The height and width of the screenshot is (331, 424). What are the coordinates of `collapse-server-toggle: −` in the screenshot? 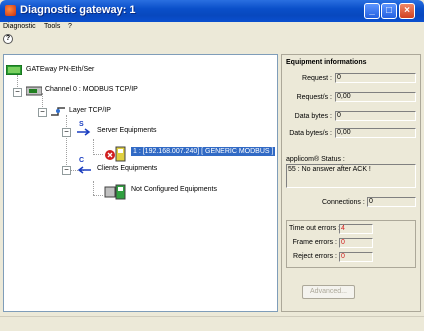 It's located at (66, 132).